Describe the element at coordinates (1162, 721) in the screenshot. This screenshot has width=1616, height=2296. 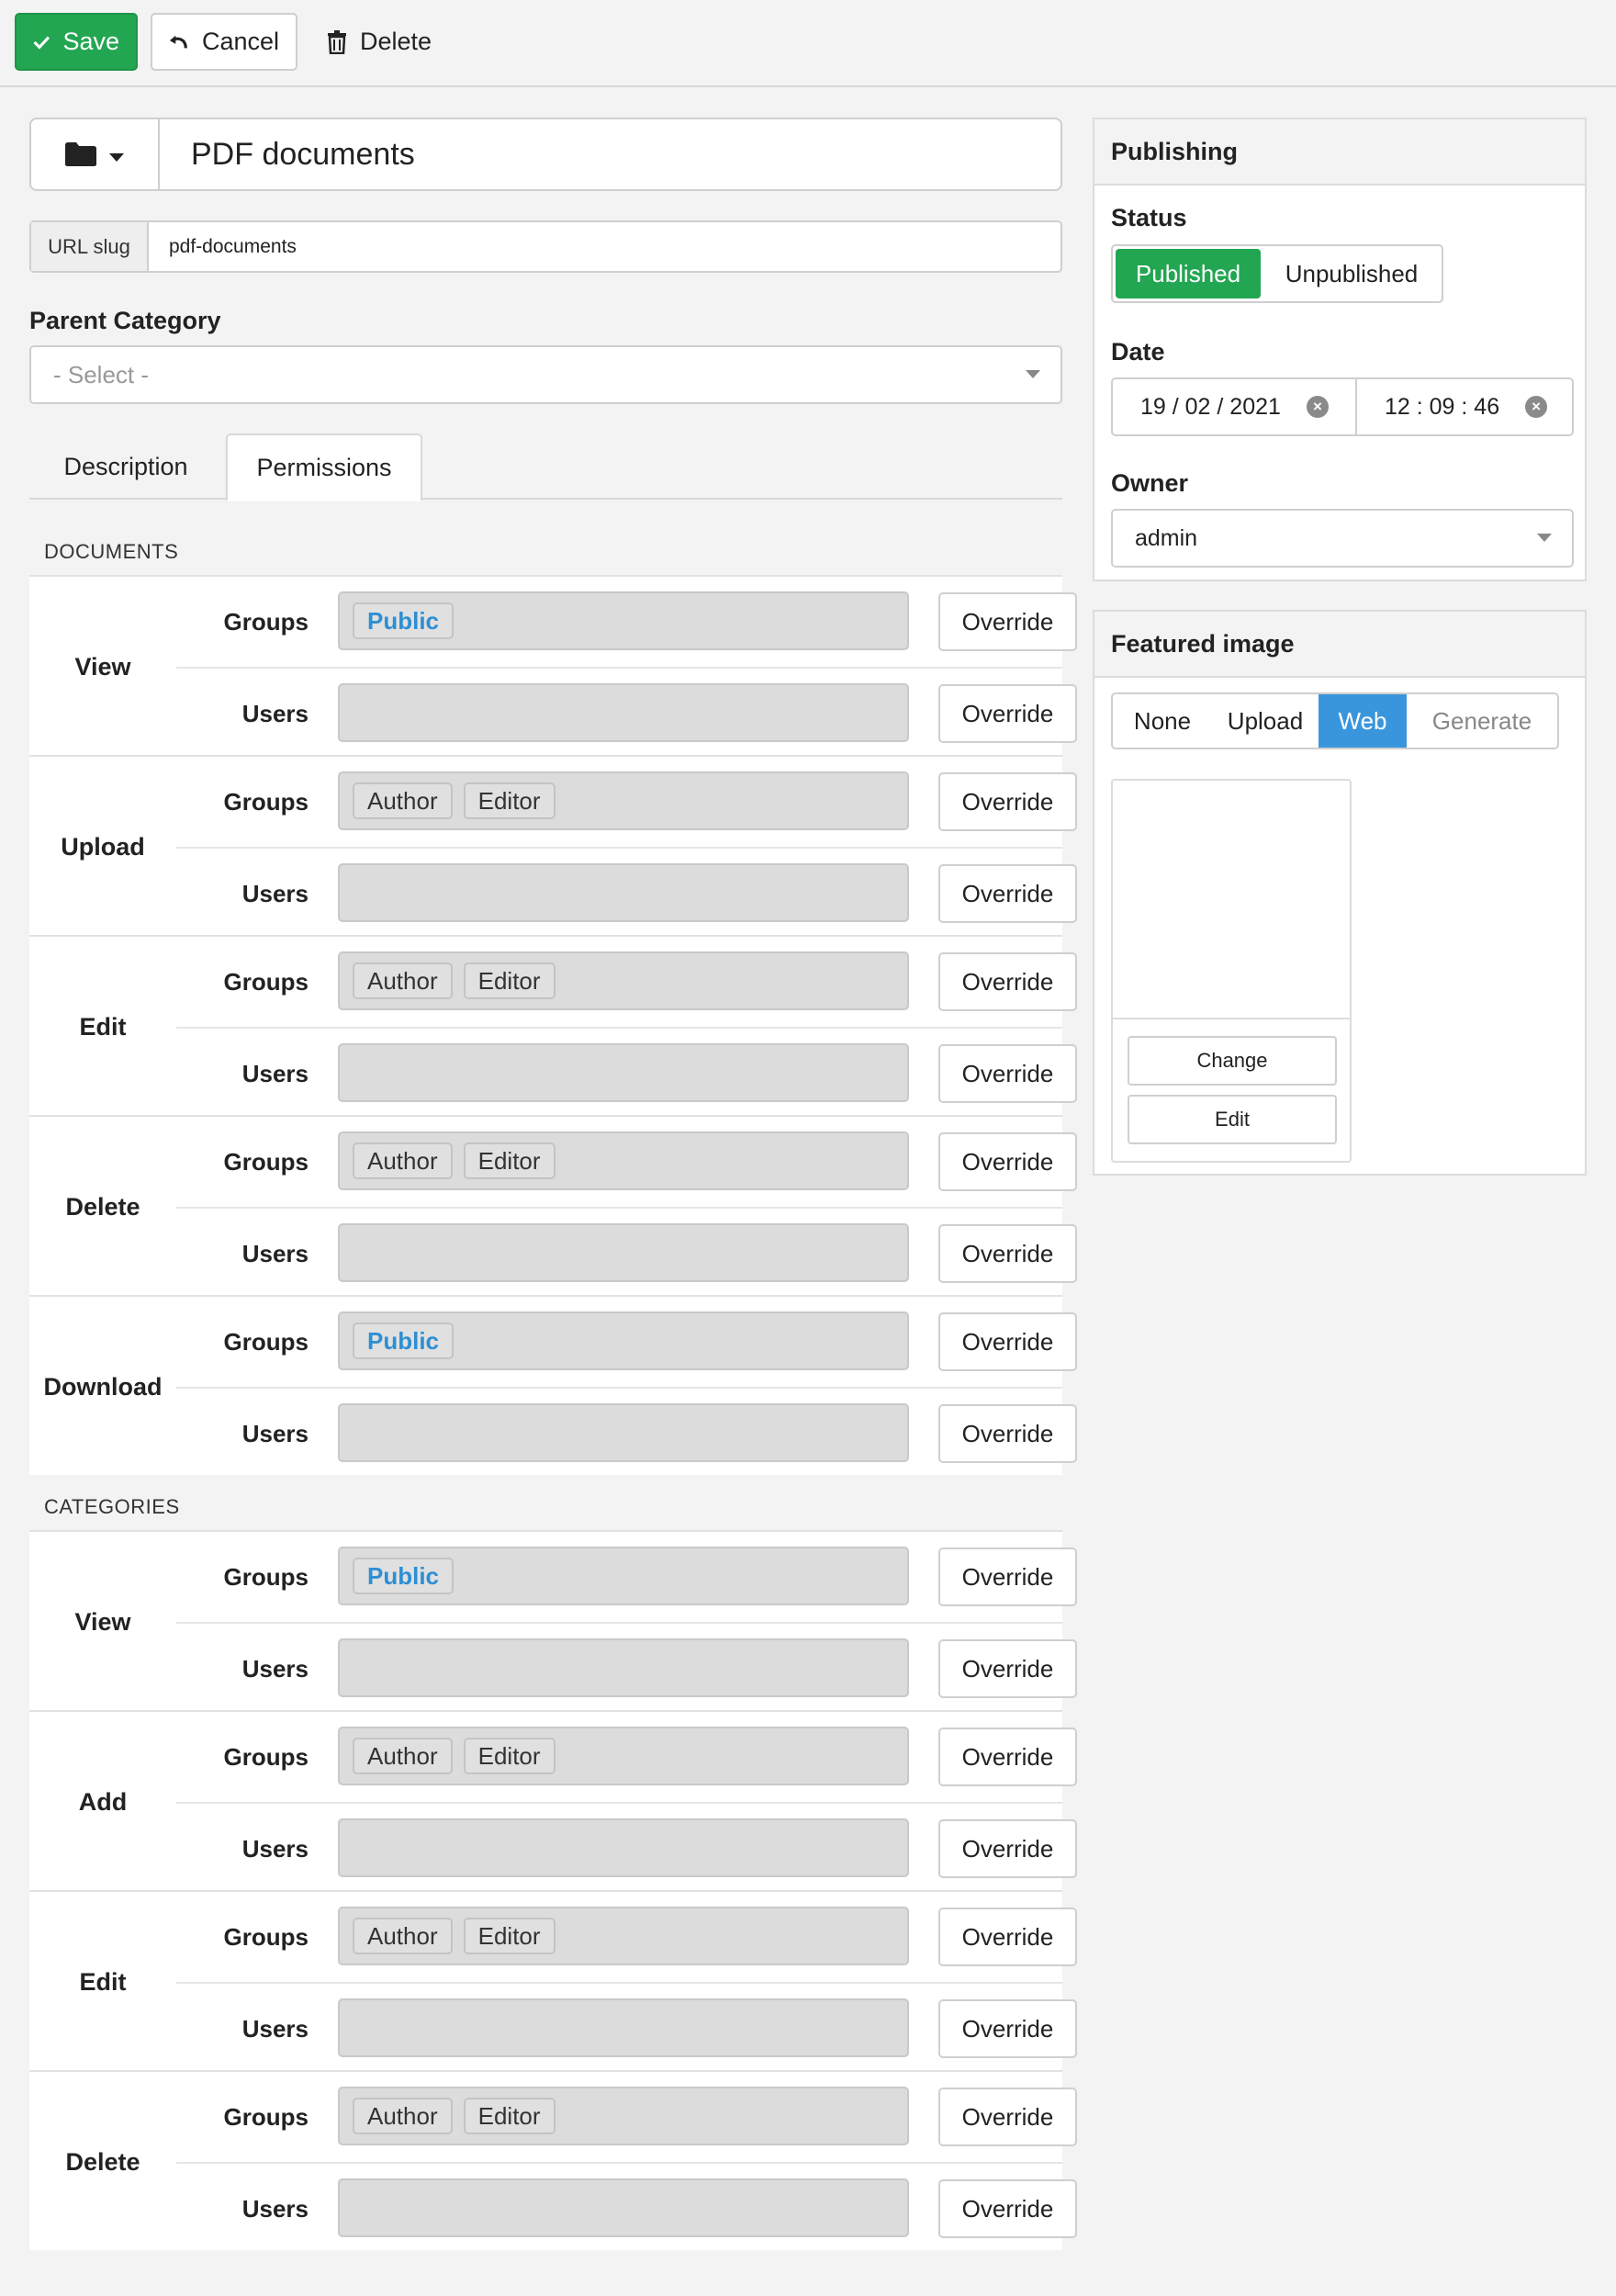
I see `source-none-option: None` at that location.